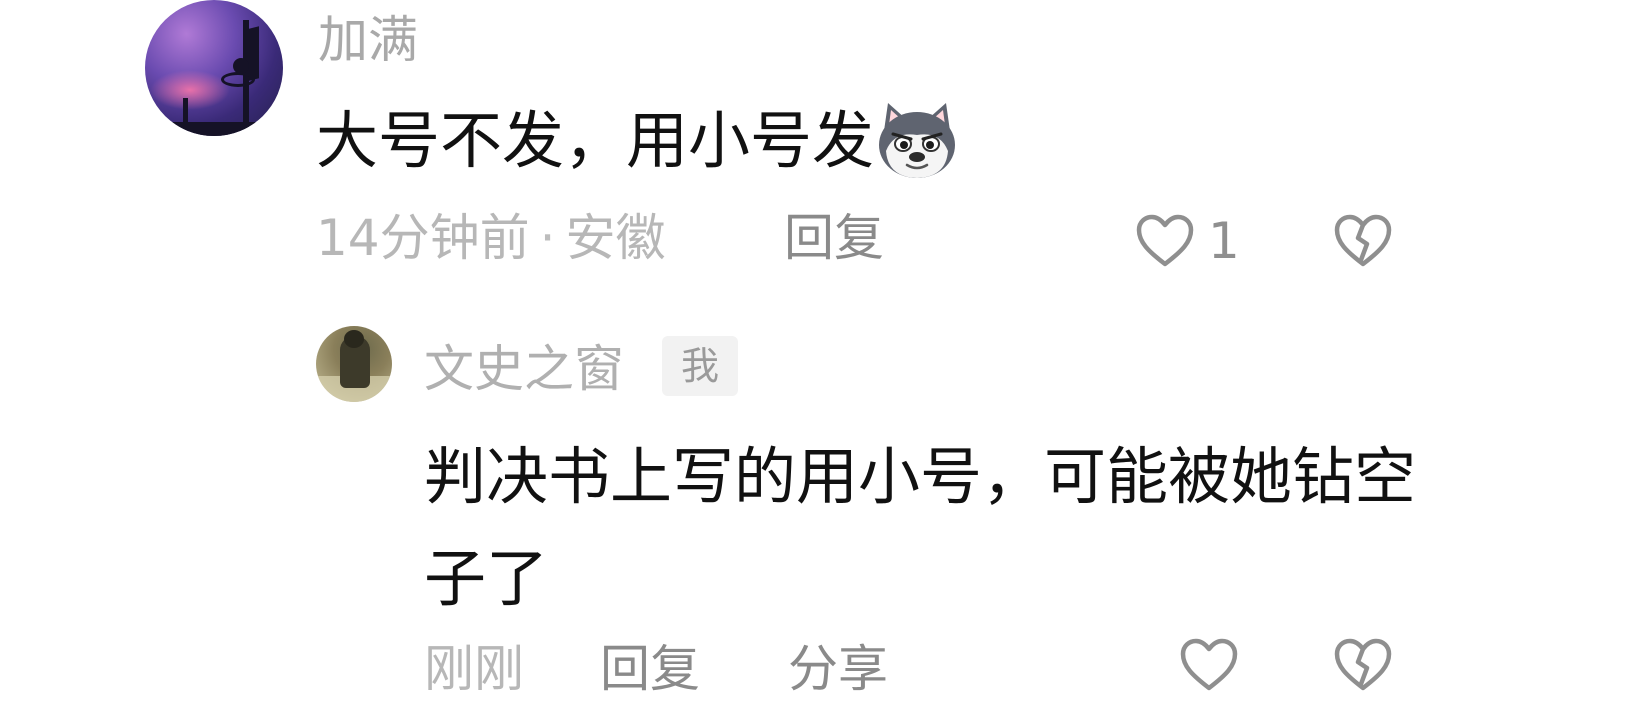 This screenshot has height=705, width=1648. What do you see at coordinates (238, 79) in the screenshot?
I see `avatar-hoop-ring` at bounding box center [238, 79].